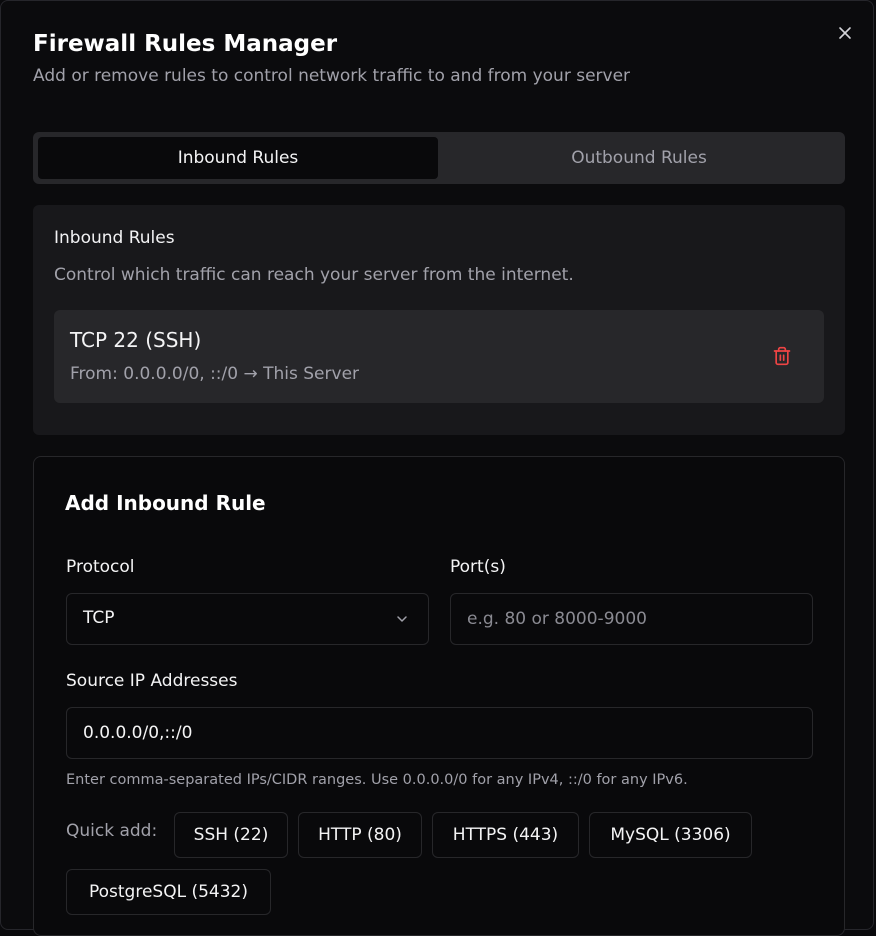 The width and height of the screenshot is (876, 936). What do you see at coordinates (478, 567) in the screenshot?
I see `ports-label: Port(s)` at bounding box center [478, 567].